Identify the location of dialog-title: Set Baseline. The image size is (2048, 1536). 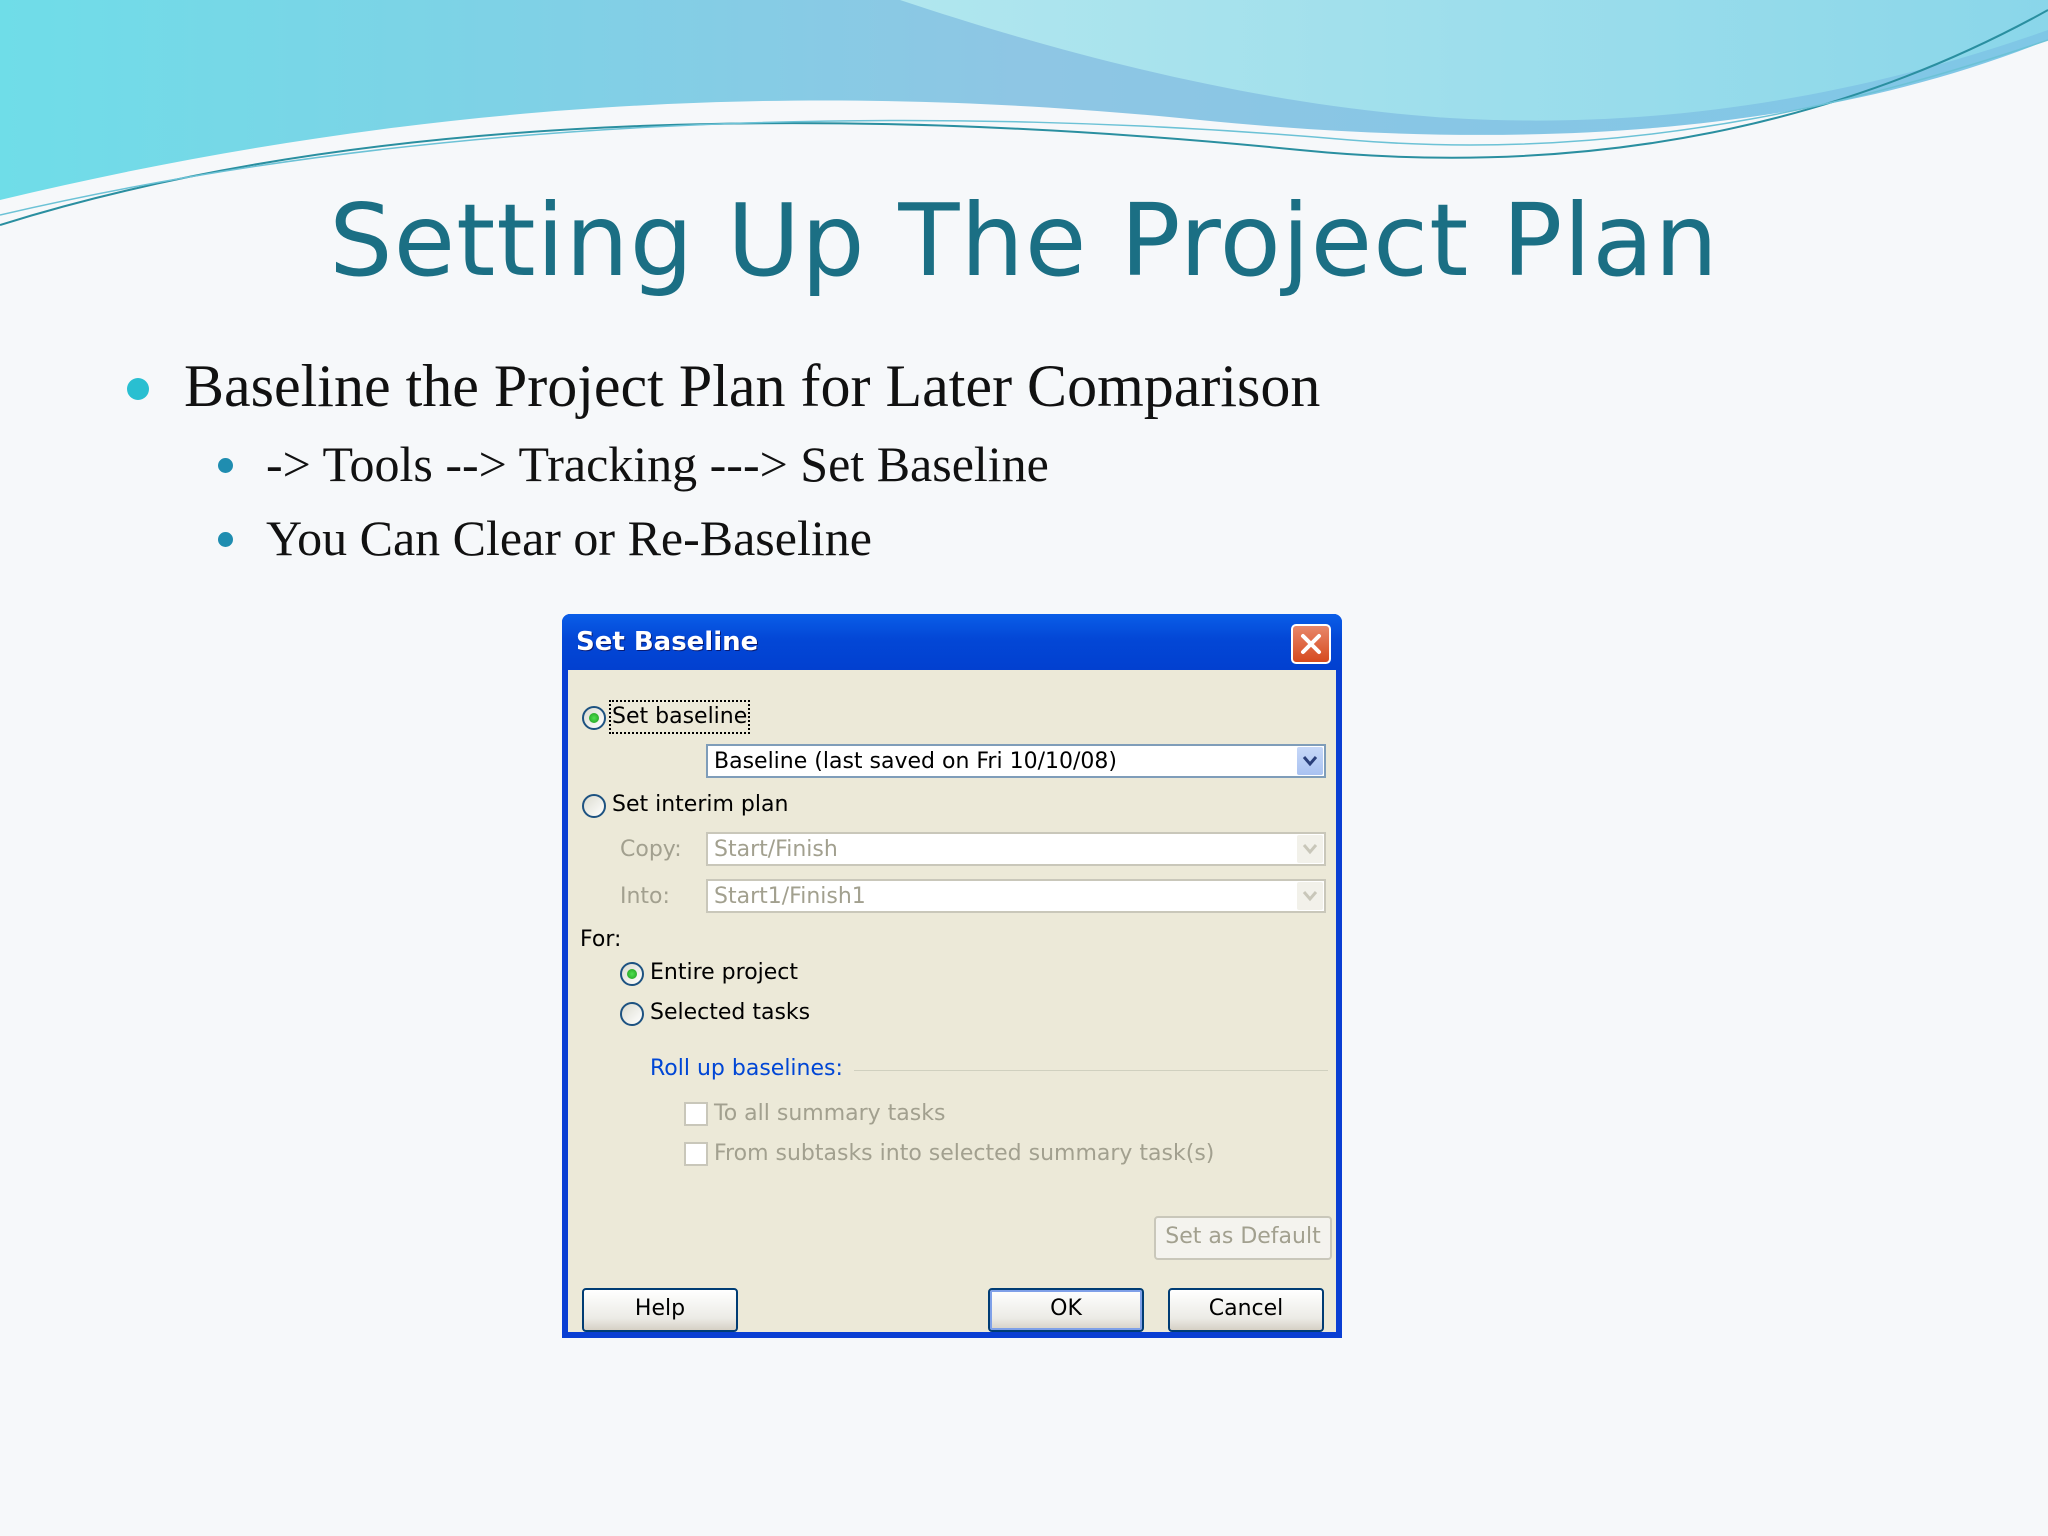
(667, 642).